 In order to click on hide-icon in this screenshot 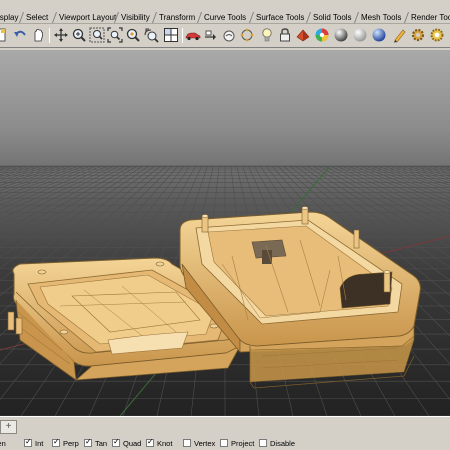, I will do `click(211, 35)`.